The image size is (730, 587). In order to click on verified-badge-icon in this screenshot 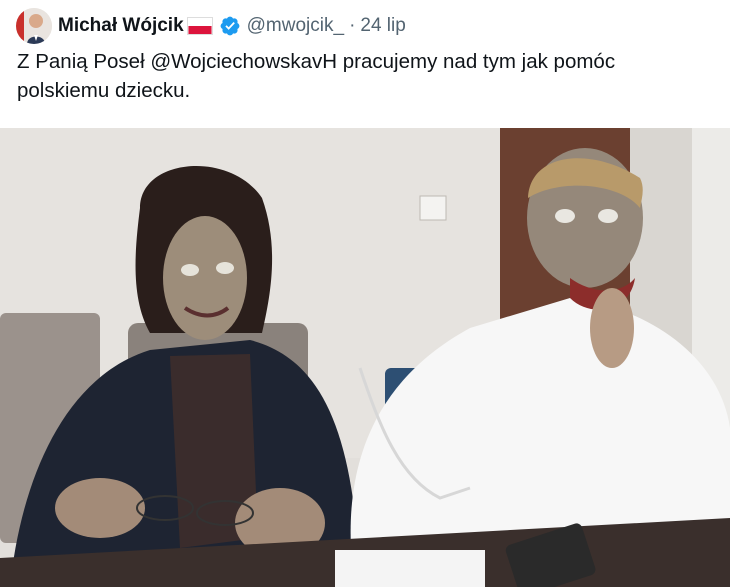, I will do `click(230, 26)`.